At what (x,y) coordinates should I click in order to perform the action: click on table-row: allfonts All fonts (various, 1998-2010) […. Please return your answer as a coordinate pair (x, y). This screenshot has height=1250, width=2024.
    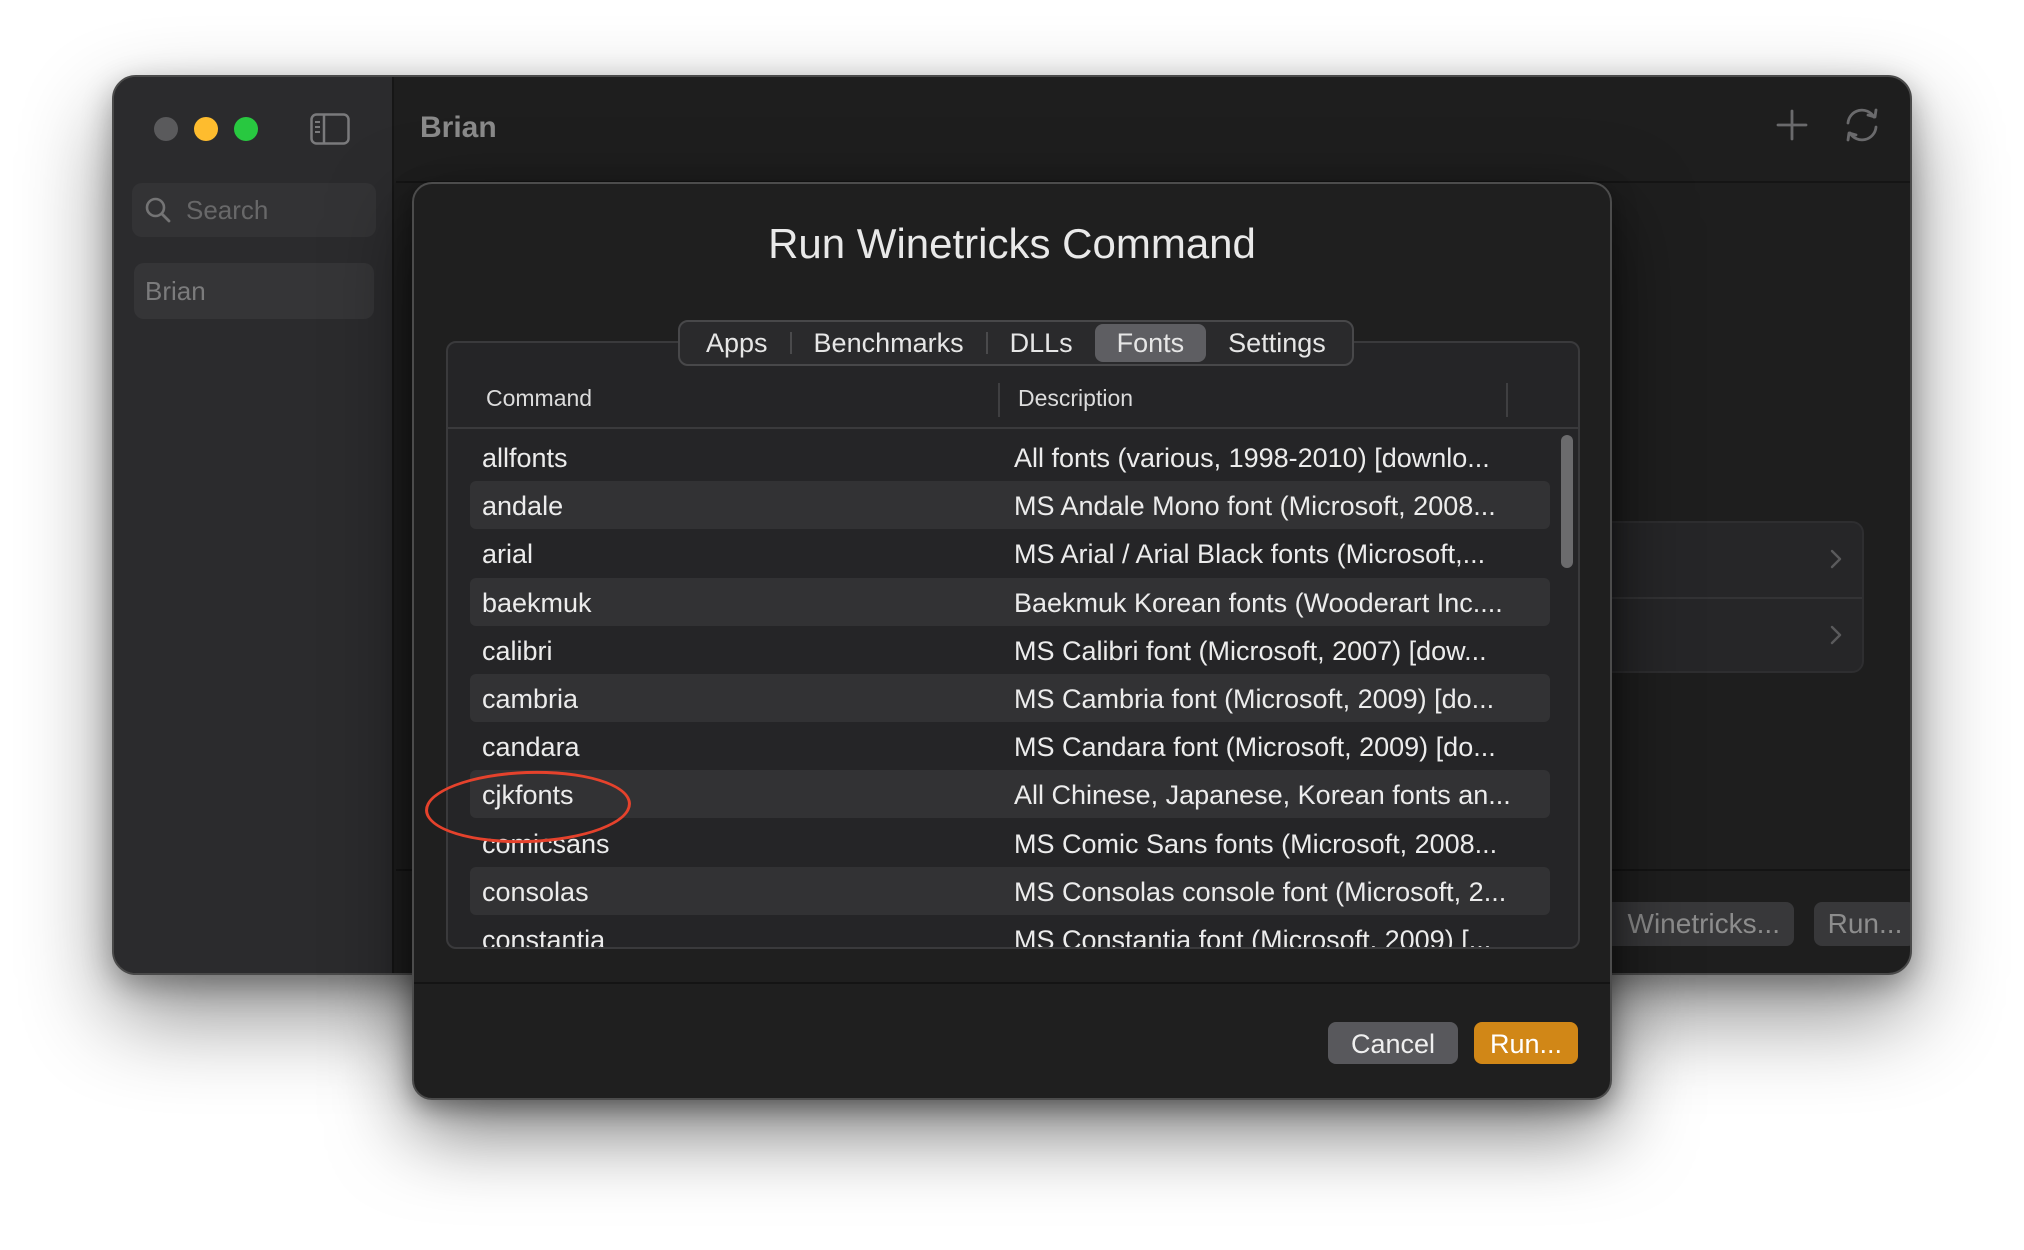
    Looking at the image, I should click on (1010, 457).